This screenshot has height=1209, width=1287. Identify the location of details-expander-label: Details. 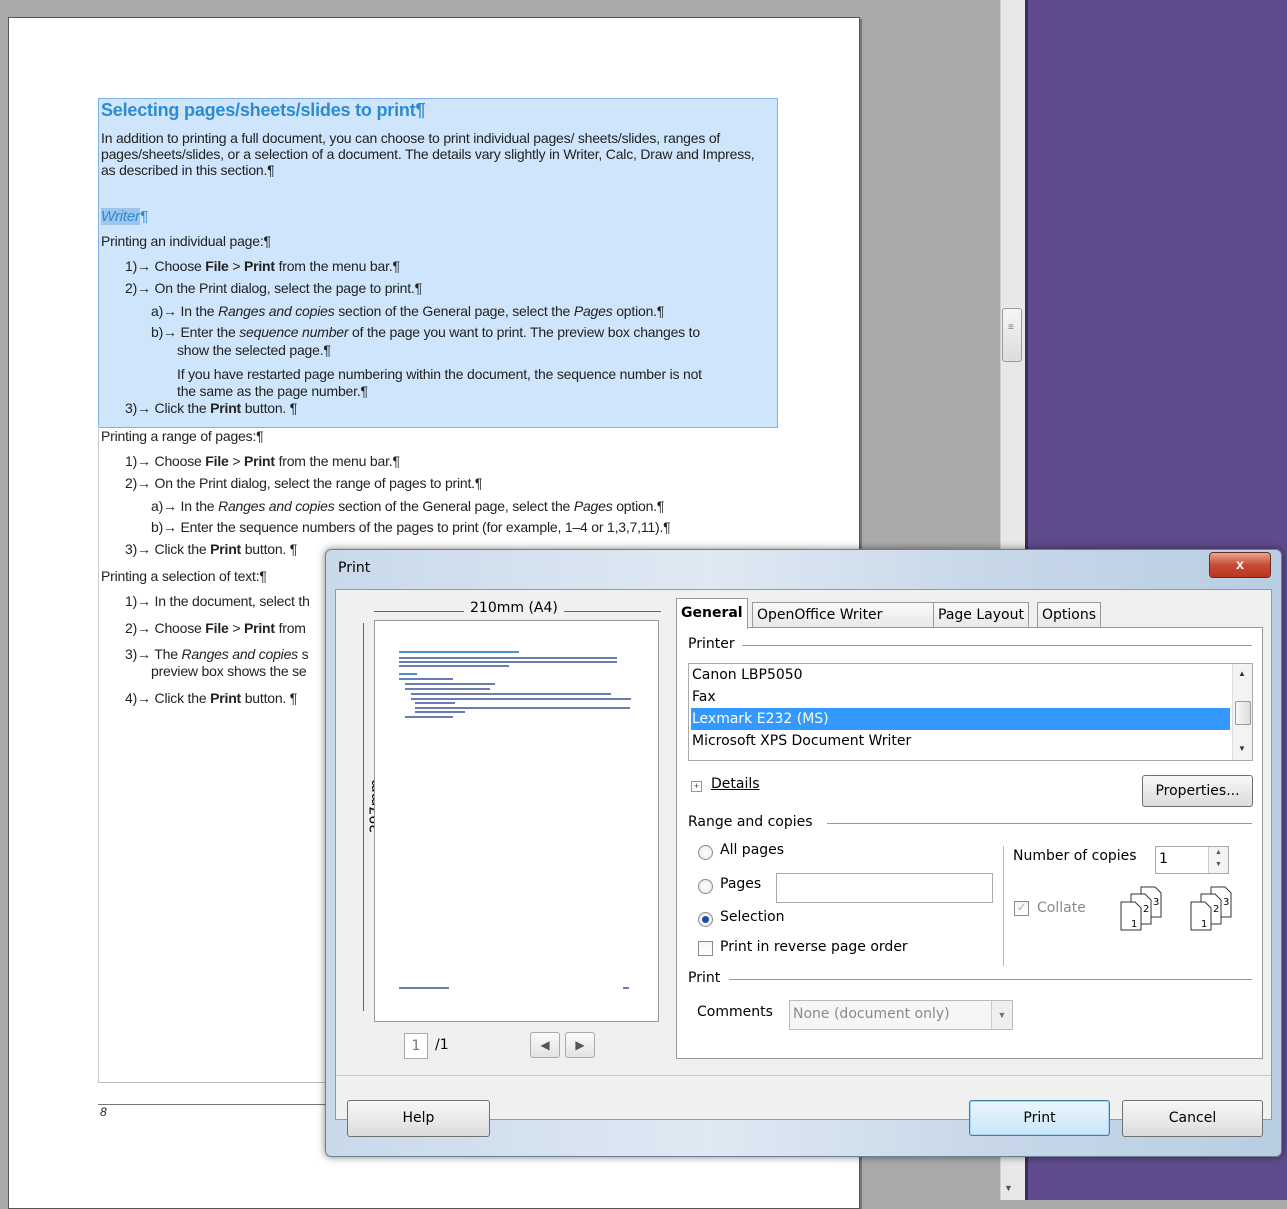
(735, 784).